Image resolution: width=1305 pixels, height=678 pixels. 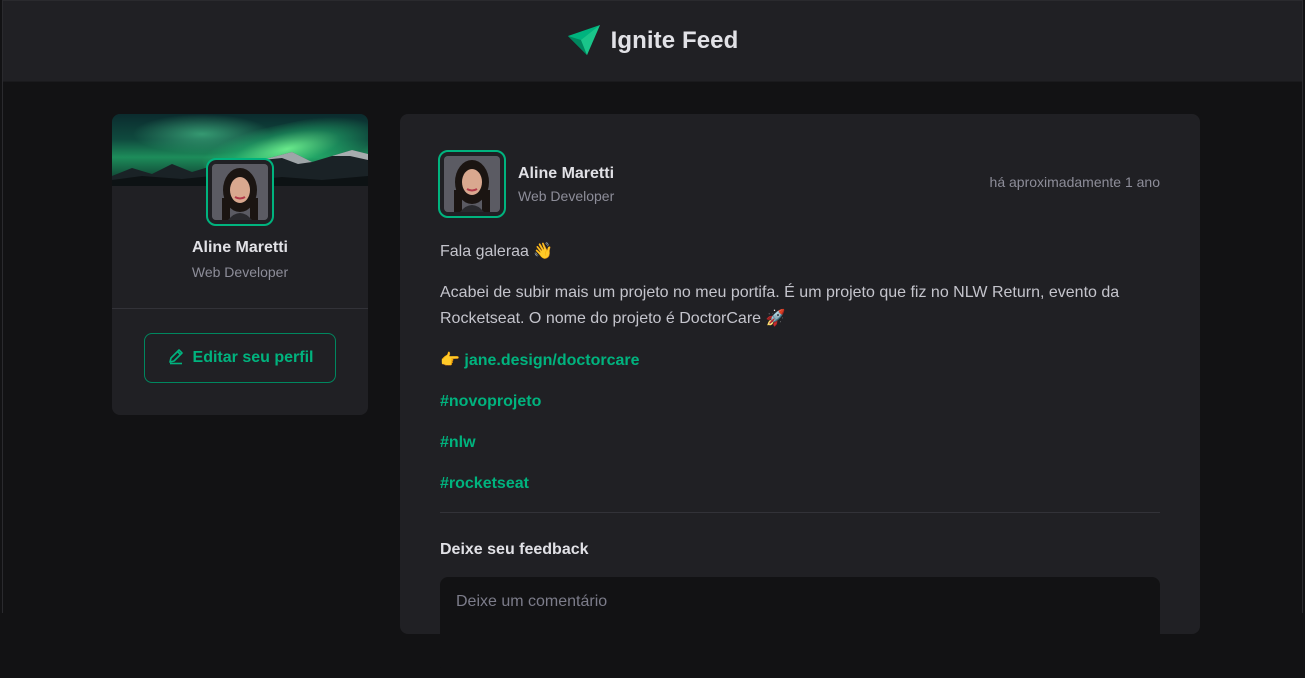 I want to click on top-header: Ignite Feed, so click(x=652, y=41).